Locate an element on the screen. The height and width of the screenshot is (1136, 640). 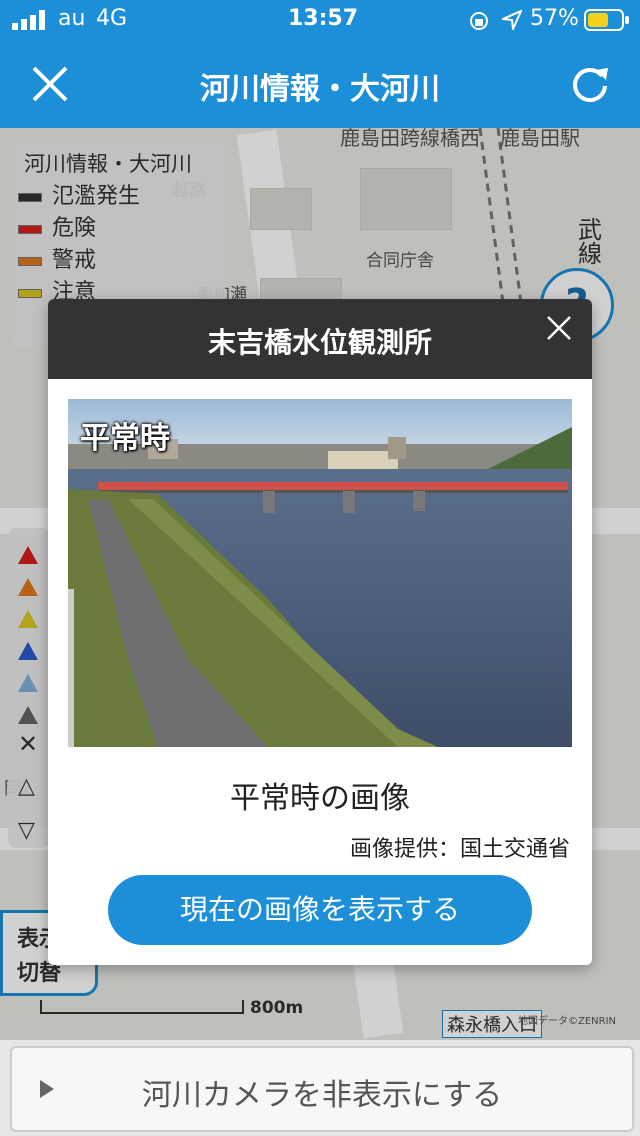
modal-title: 末吉橋水位観測所 is located at coordinates (319, 342).